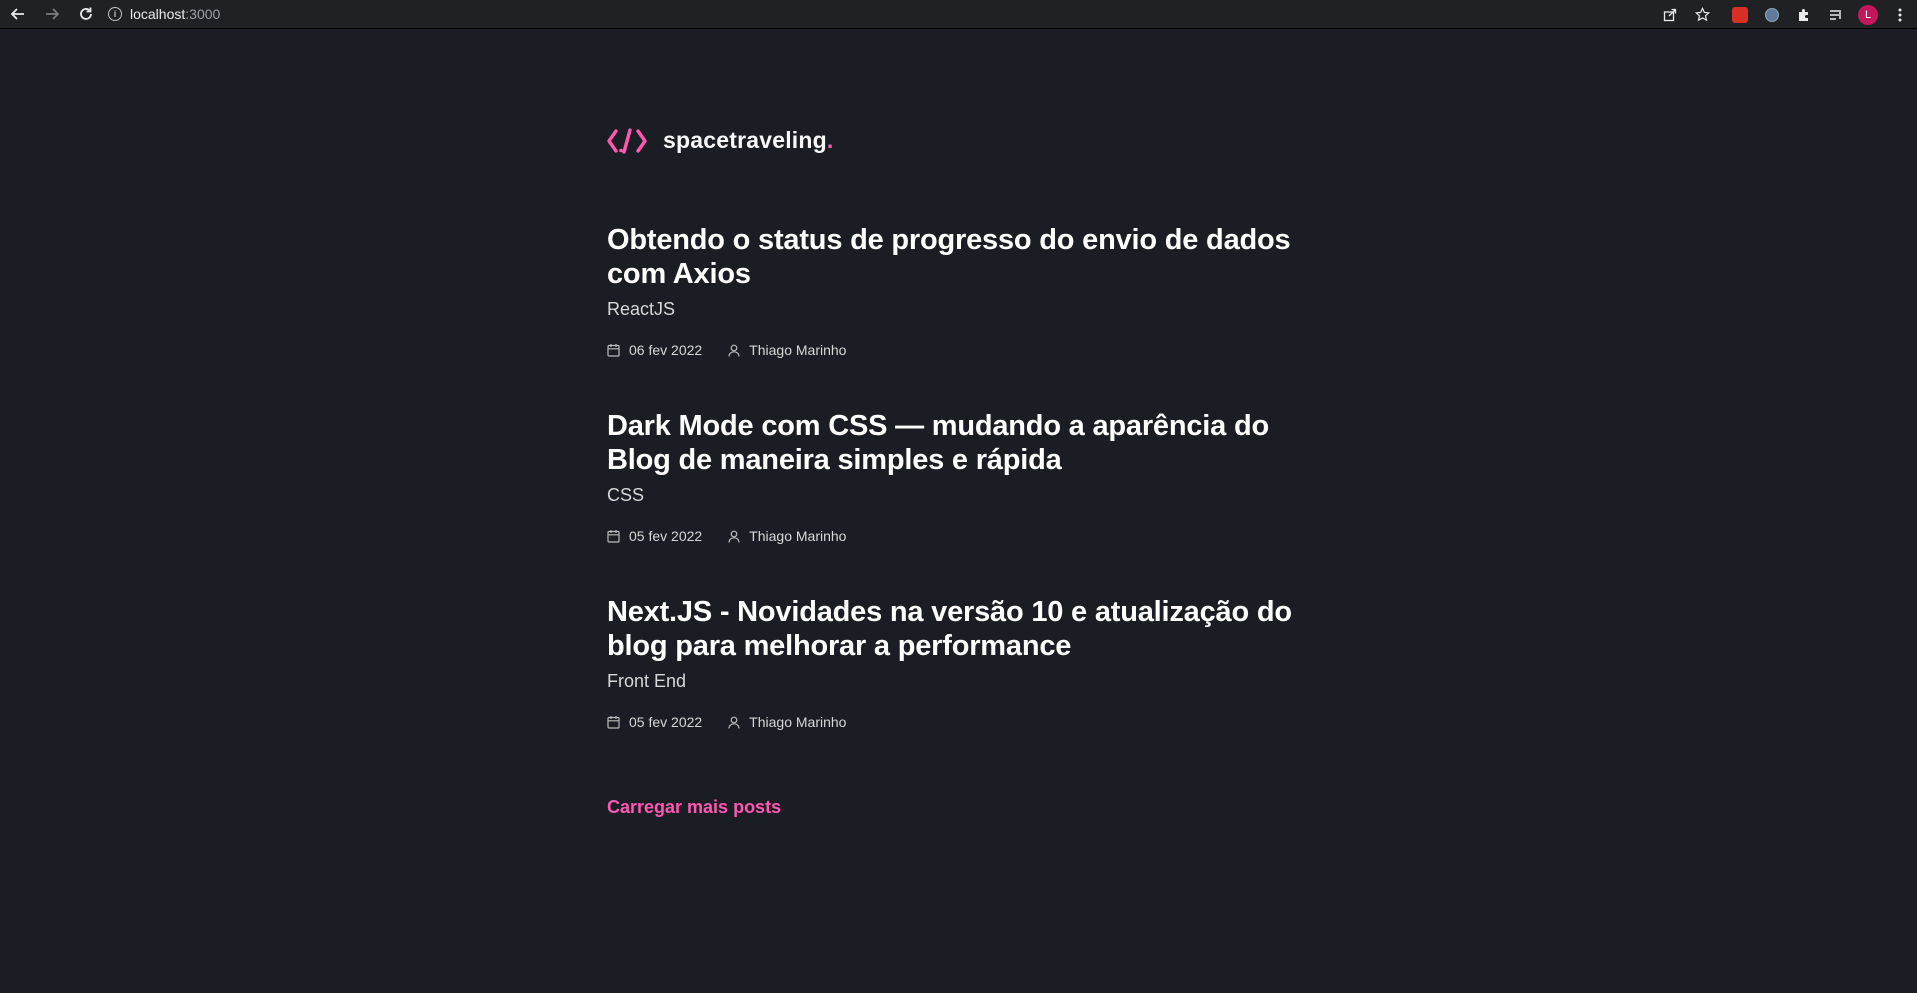 This screenshot has height=993, width=1917. Describe the element at coordinates (1670, 15) in the screenshot. I see `share-icon` at that location.